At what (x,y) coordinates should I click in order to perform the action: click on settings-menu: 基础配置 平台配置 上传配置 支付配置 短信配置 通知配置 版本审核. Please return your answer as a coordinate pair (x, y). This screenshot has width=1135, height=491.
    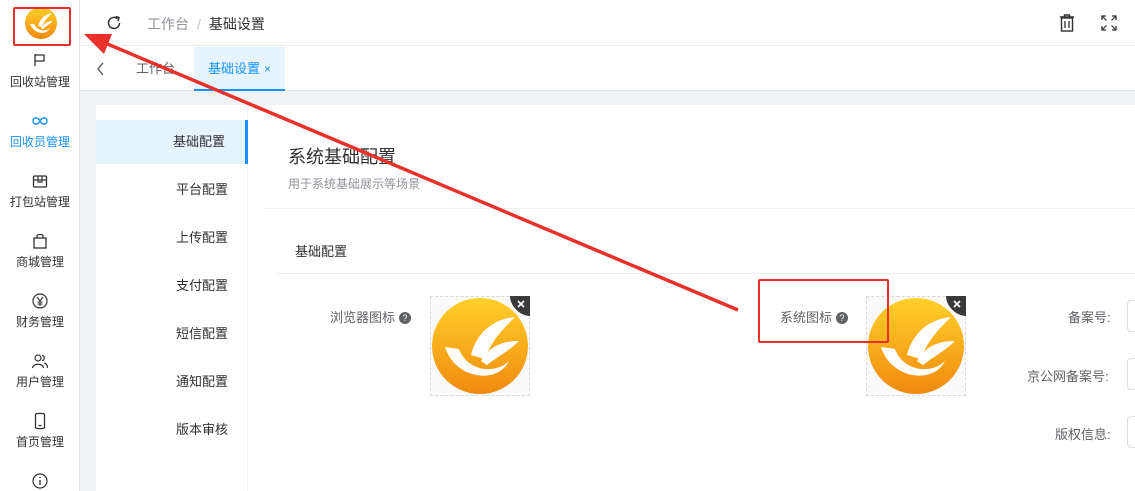
    Looking at the image, I should click on (172, 298).